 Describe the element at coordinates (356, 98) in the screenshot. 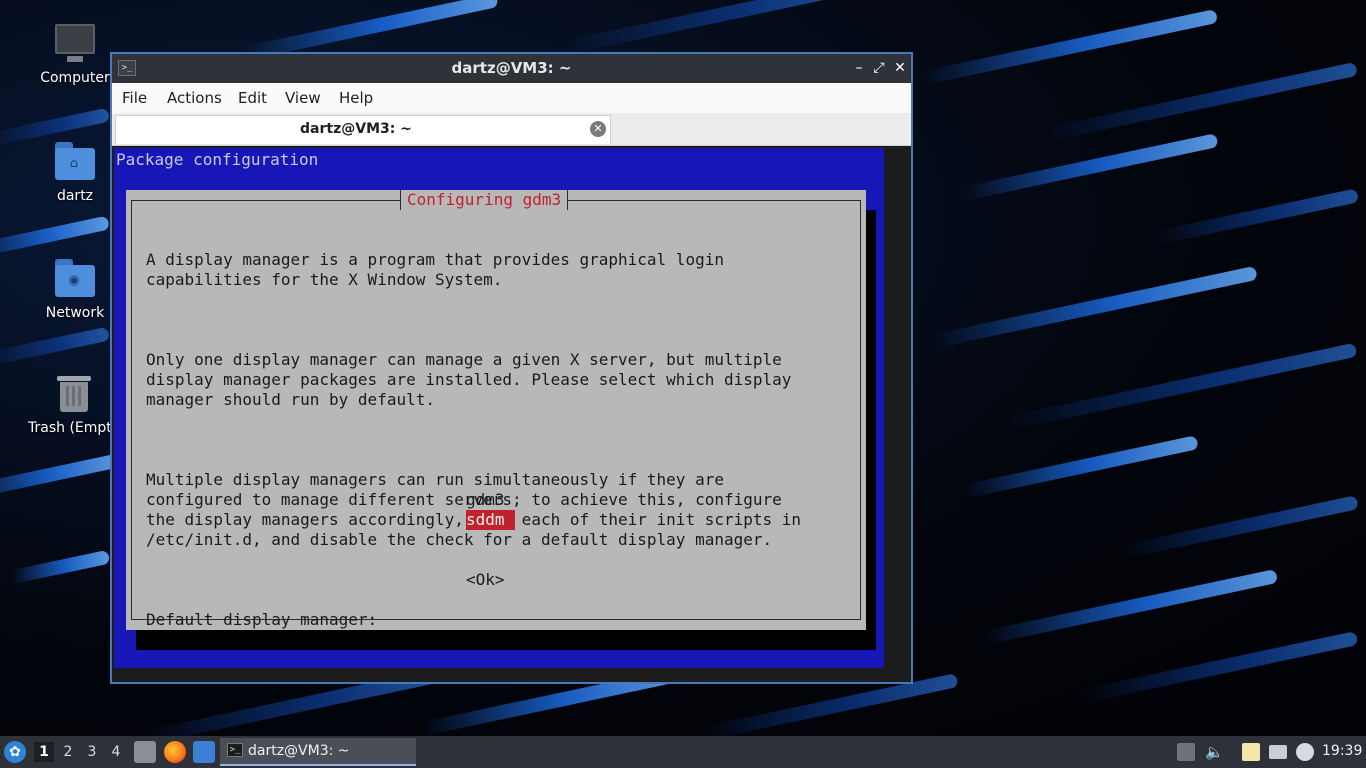

I see `menu-help: Help` at that location.